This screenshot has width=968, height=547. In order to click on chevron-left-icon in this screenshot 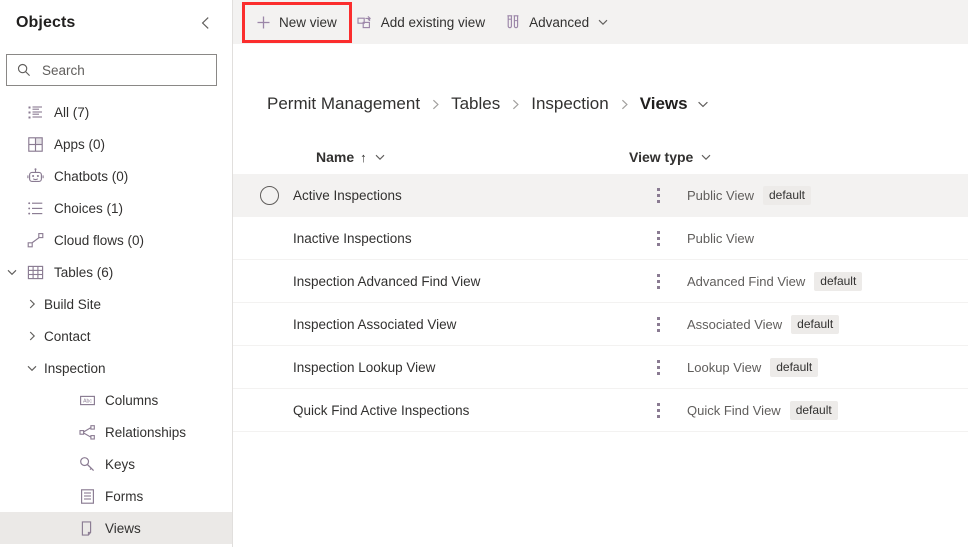, I will do `click(206, 23)`.